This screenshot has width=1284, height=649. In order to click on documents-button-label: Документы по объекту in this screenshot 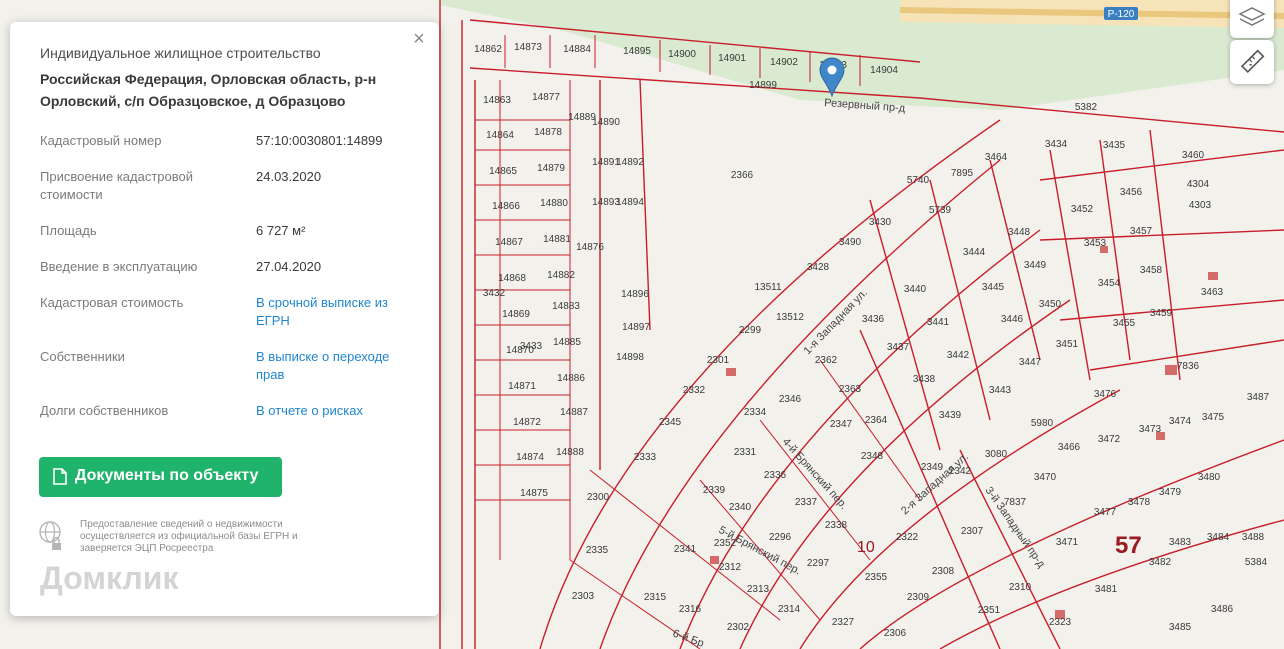, I will do `click(167, 475)`.